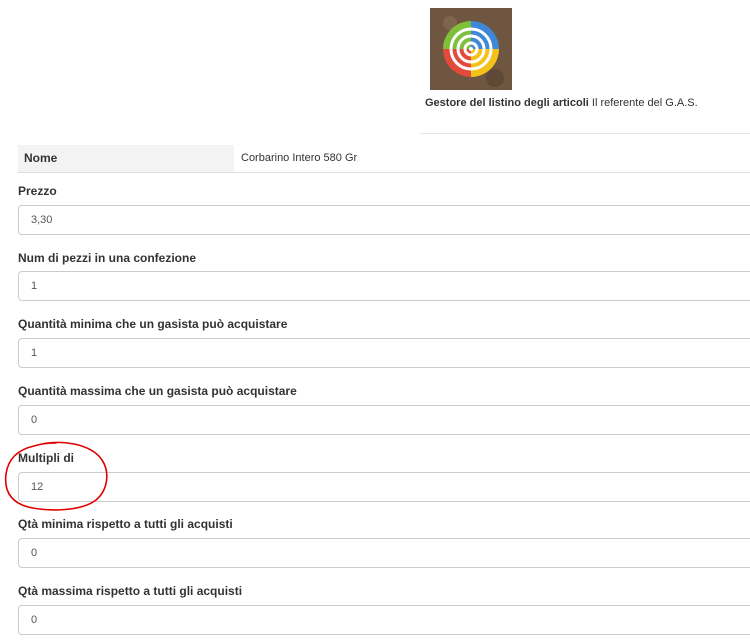 This screenshot has width=750, height=643. I want to click on gas-logo-icon, so click(471, 49).